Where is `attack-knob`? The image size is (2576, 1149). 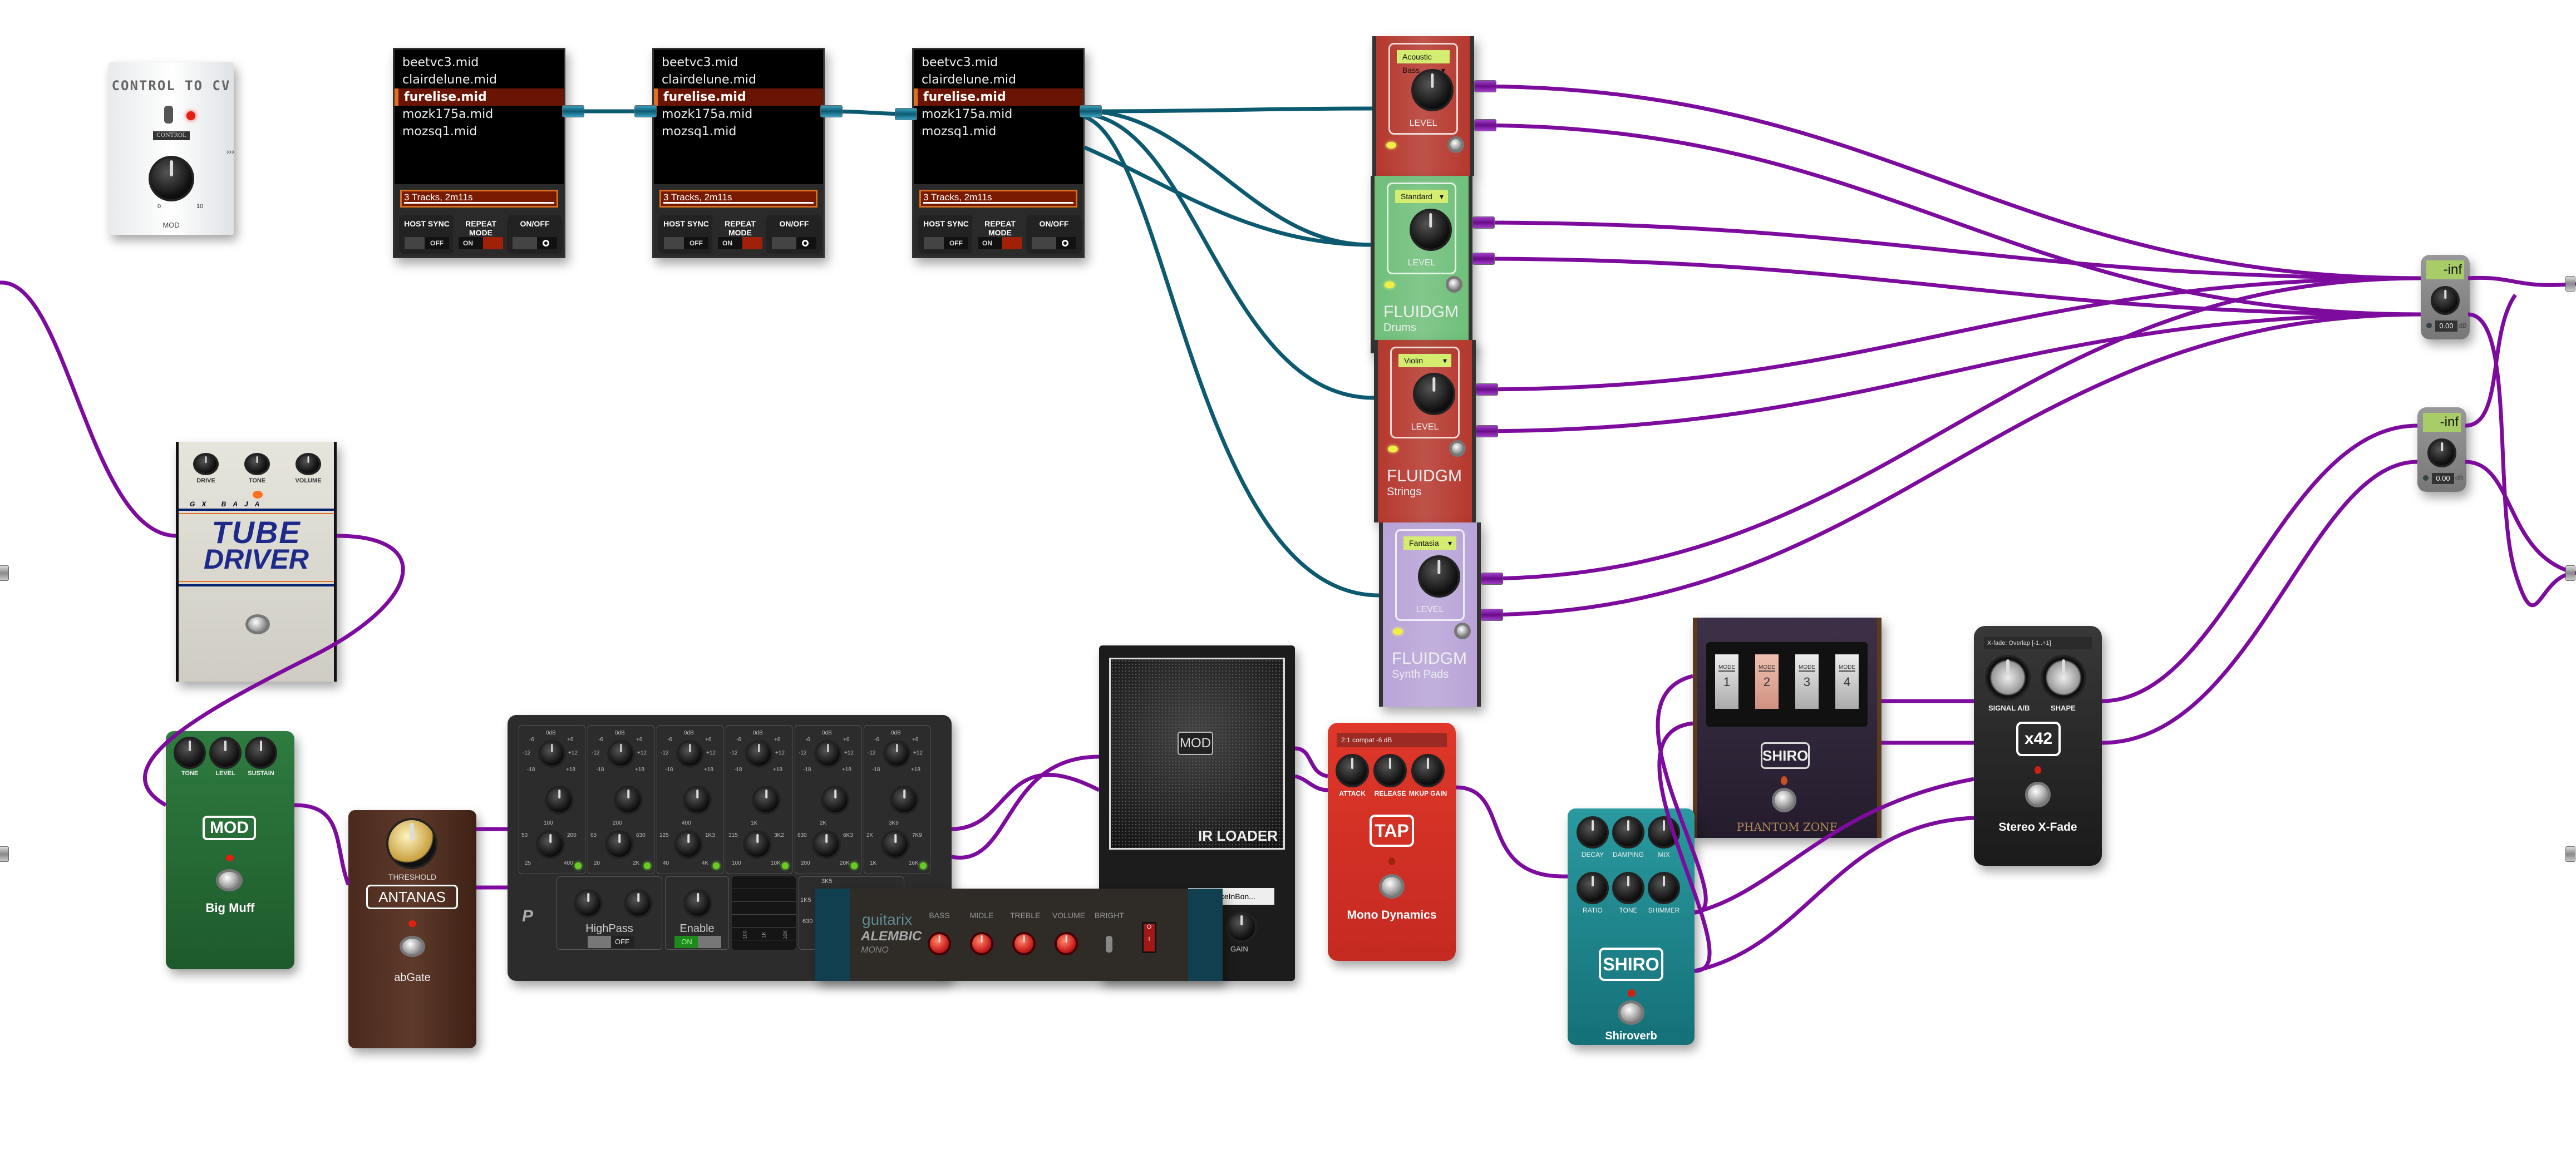
attack-knob is located at coordinates (1353, 770).